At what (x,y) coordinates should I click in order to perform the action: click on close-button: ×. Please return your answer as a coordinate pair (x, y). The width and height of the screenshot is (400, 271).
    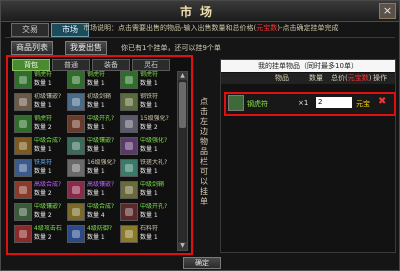
    Looking at the image, I should click on (387, 11).